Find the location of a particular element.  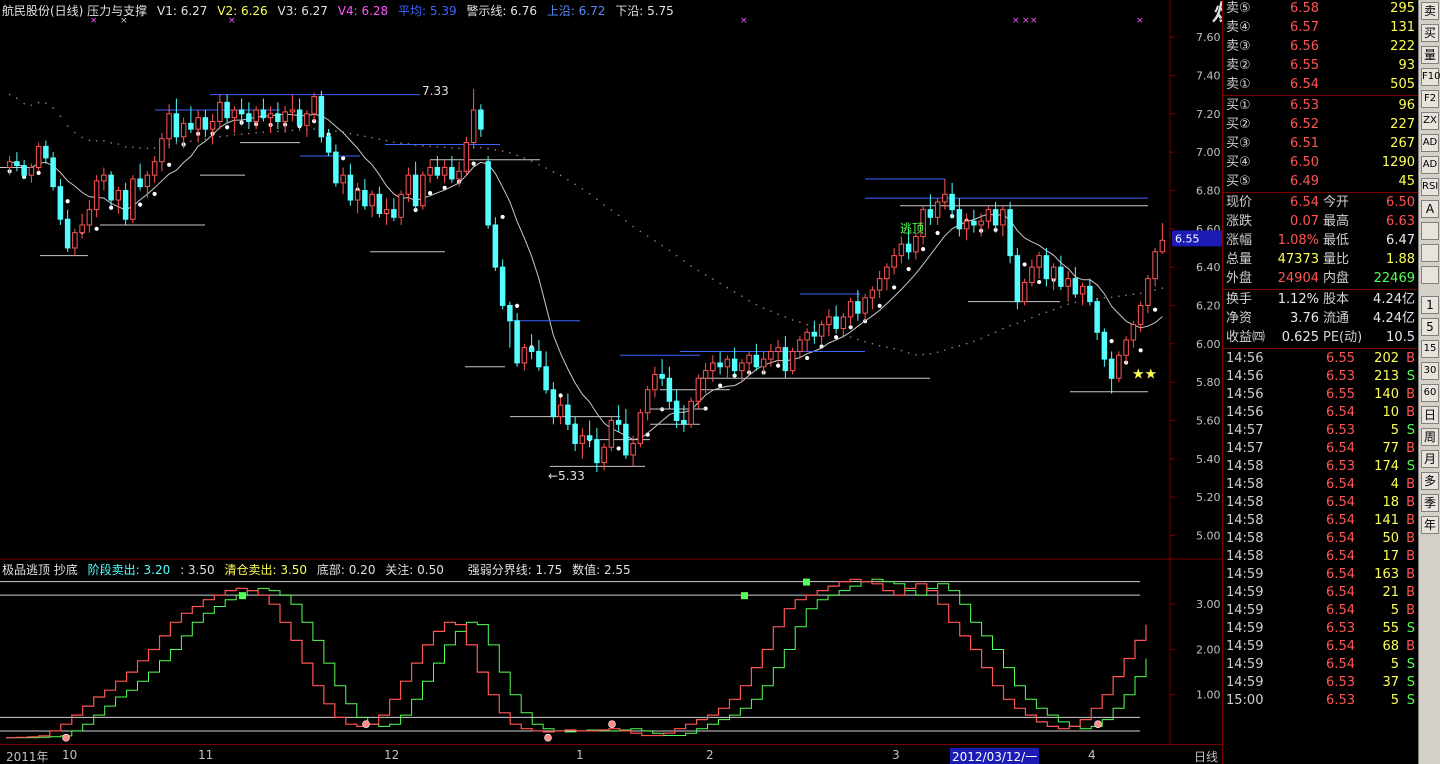

price-tick-label: 5.80 is located at coordinates (1208, 382).